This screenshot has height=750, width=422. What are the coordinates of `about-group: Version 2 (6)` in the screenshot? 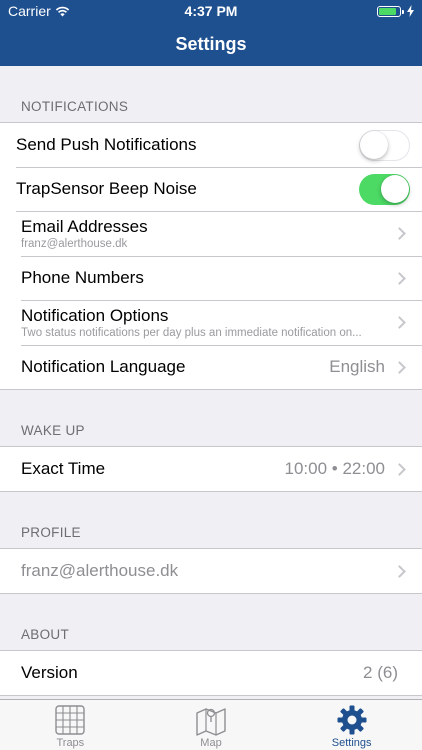 It's located at (211, 673).